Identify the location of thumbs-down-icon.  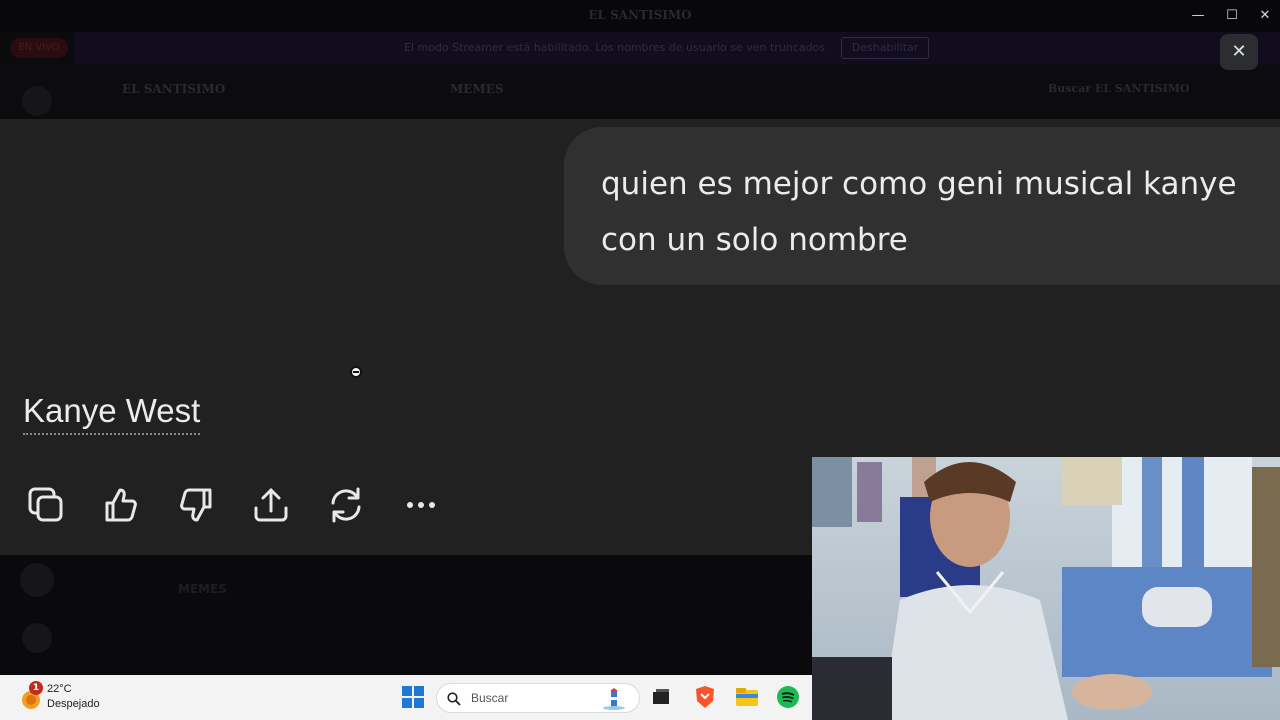
(196, 505).